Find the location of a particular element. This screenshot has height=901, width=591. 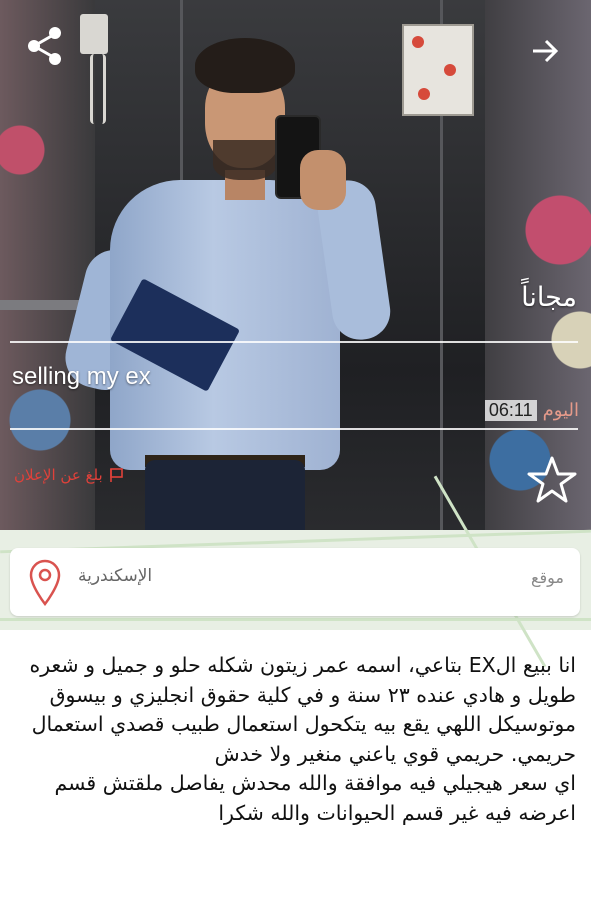

location-card: الإسكندرية موقع is located at coordinates (295, 582).